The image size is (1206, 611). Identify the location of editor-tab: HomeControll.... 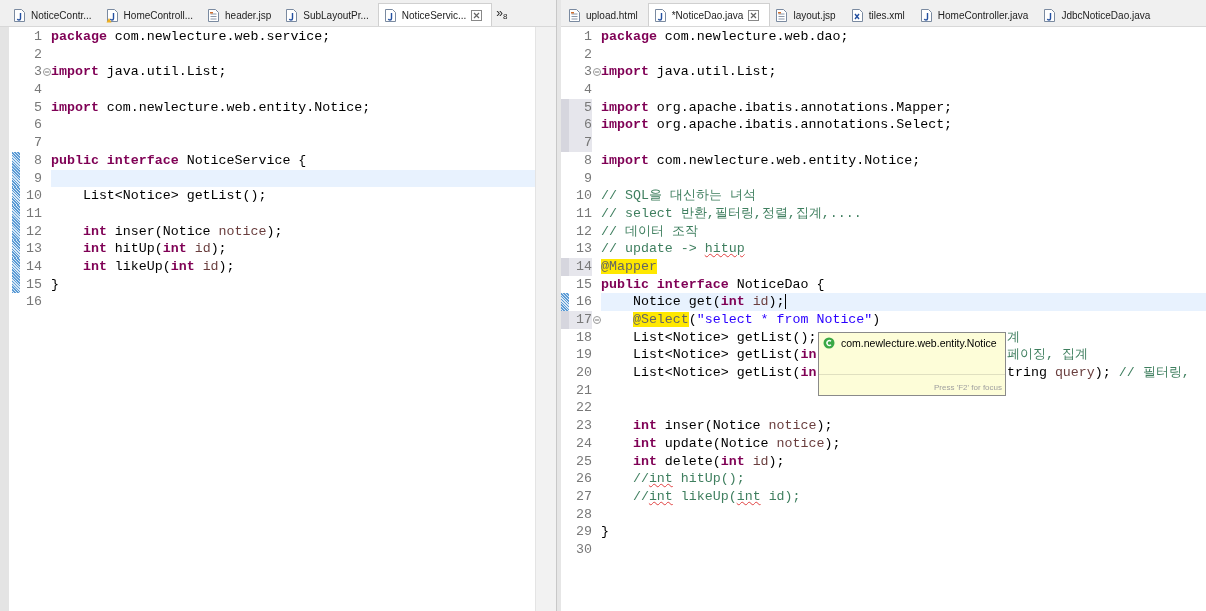
(151, 15).